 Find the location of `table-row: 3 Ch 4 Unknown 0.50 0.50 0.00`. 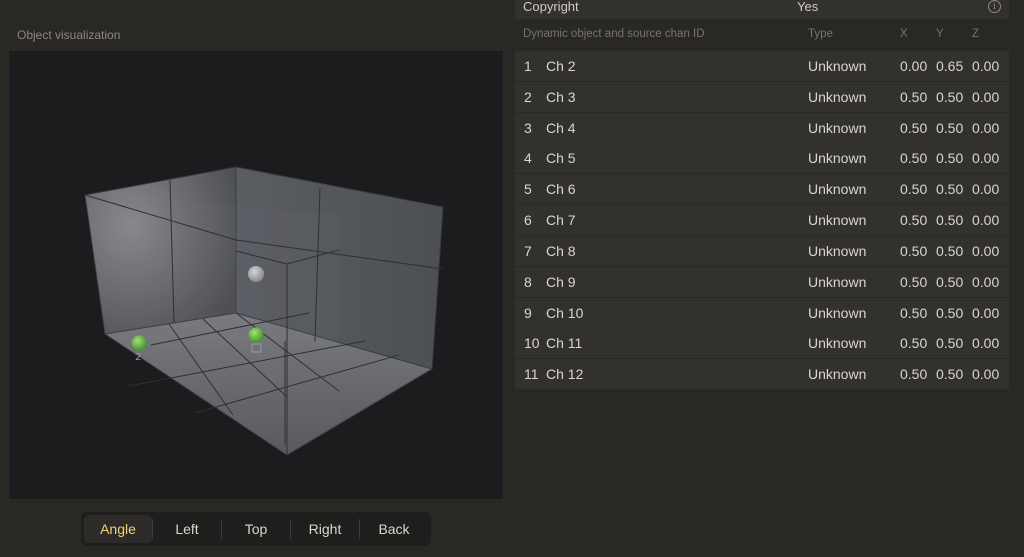

table-row: 3 Ch 4 Unknown 0.50 0.50 0.00 is located at coordinates (762, 127).